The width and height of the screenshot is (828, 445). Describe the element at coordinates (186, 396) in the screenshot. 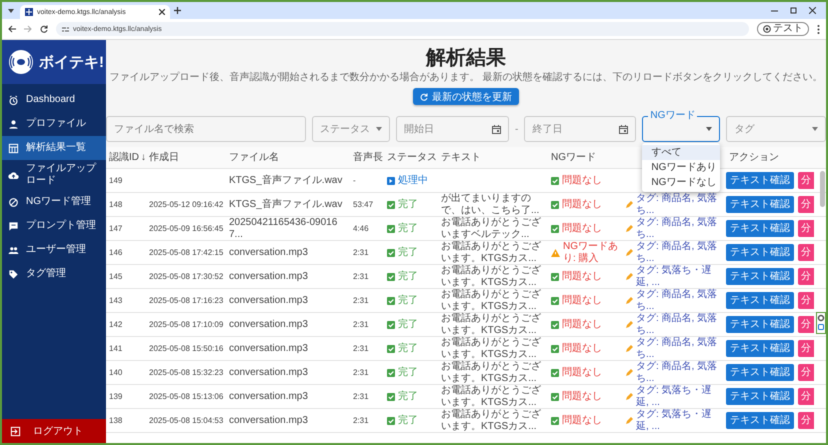

I see `table-cell-text: 2025-05-08 15:13:06` at that location.